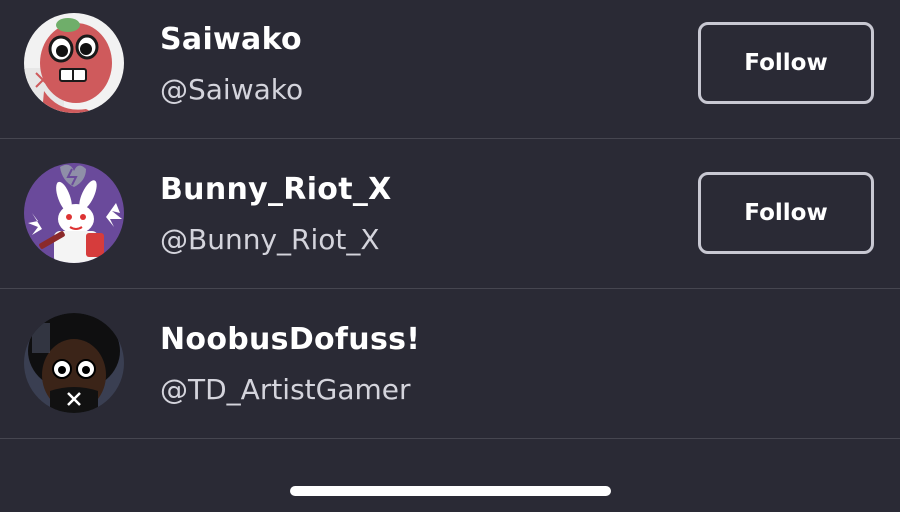  What do you see at coordinates (231, 39) in the screenshot?
I see `user-display-name: Saiwako` at bounding box center [231, 39].